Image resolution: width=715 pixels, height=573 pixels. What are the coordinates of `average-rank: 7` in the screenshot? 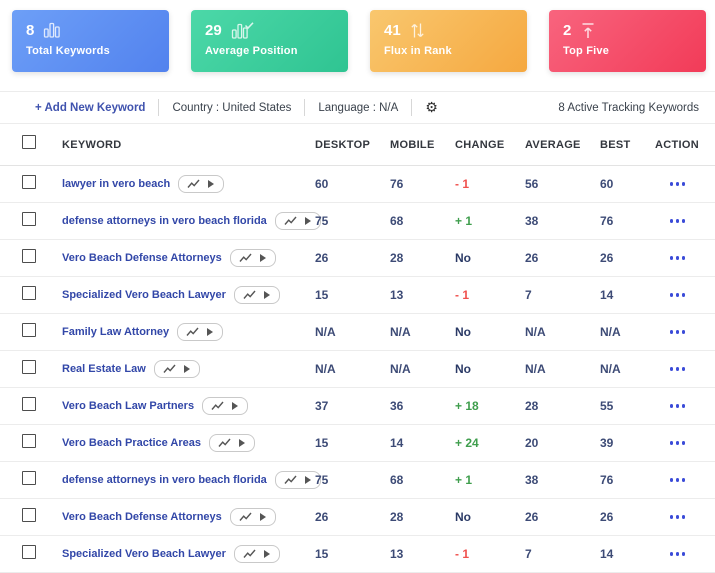 It's located at (528, 295).